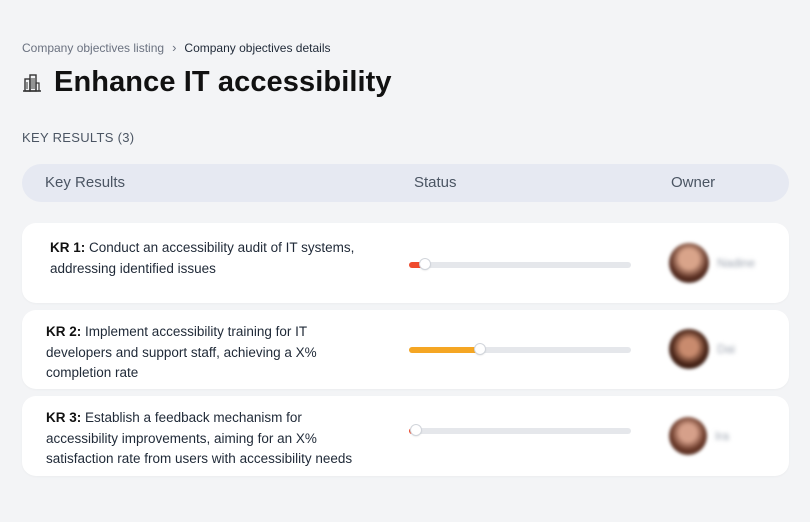  I want to click on owner: Ira, so click(699, 436).